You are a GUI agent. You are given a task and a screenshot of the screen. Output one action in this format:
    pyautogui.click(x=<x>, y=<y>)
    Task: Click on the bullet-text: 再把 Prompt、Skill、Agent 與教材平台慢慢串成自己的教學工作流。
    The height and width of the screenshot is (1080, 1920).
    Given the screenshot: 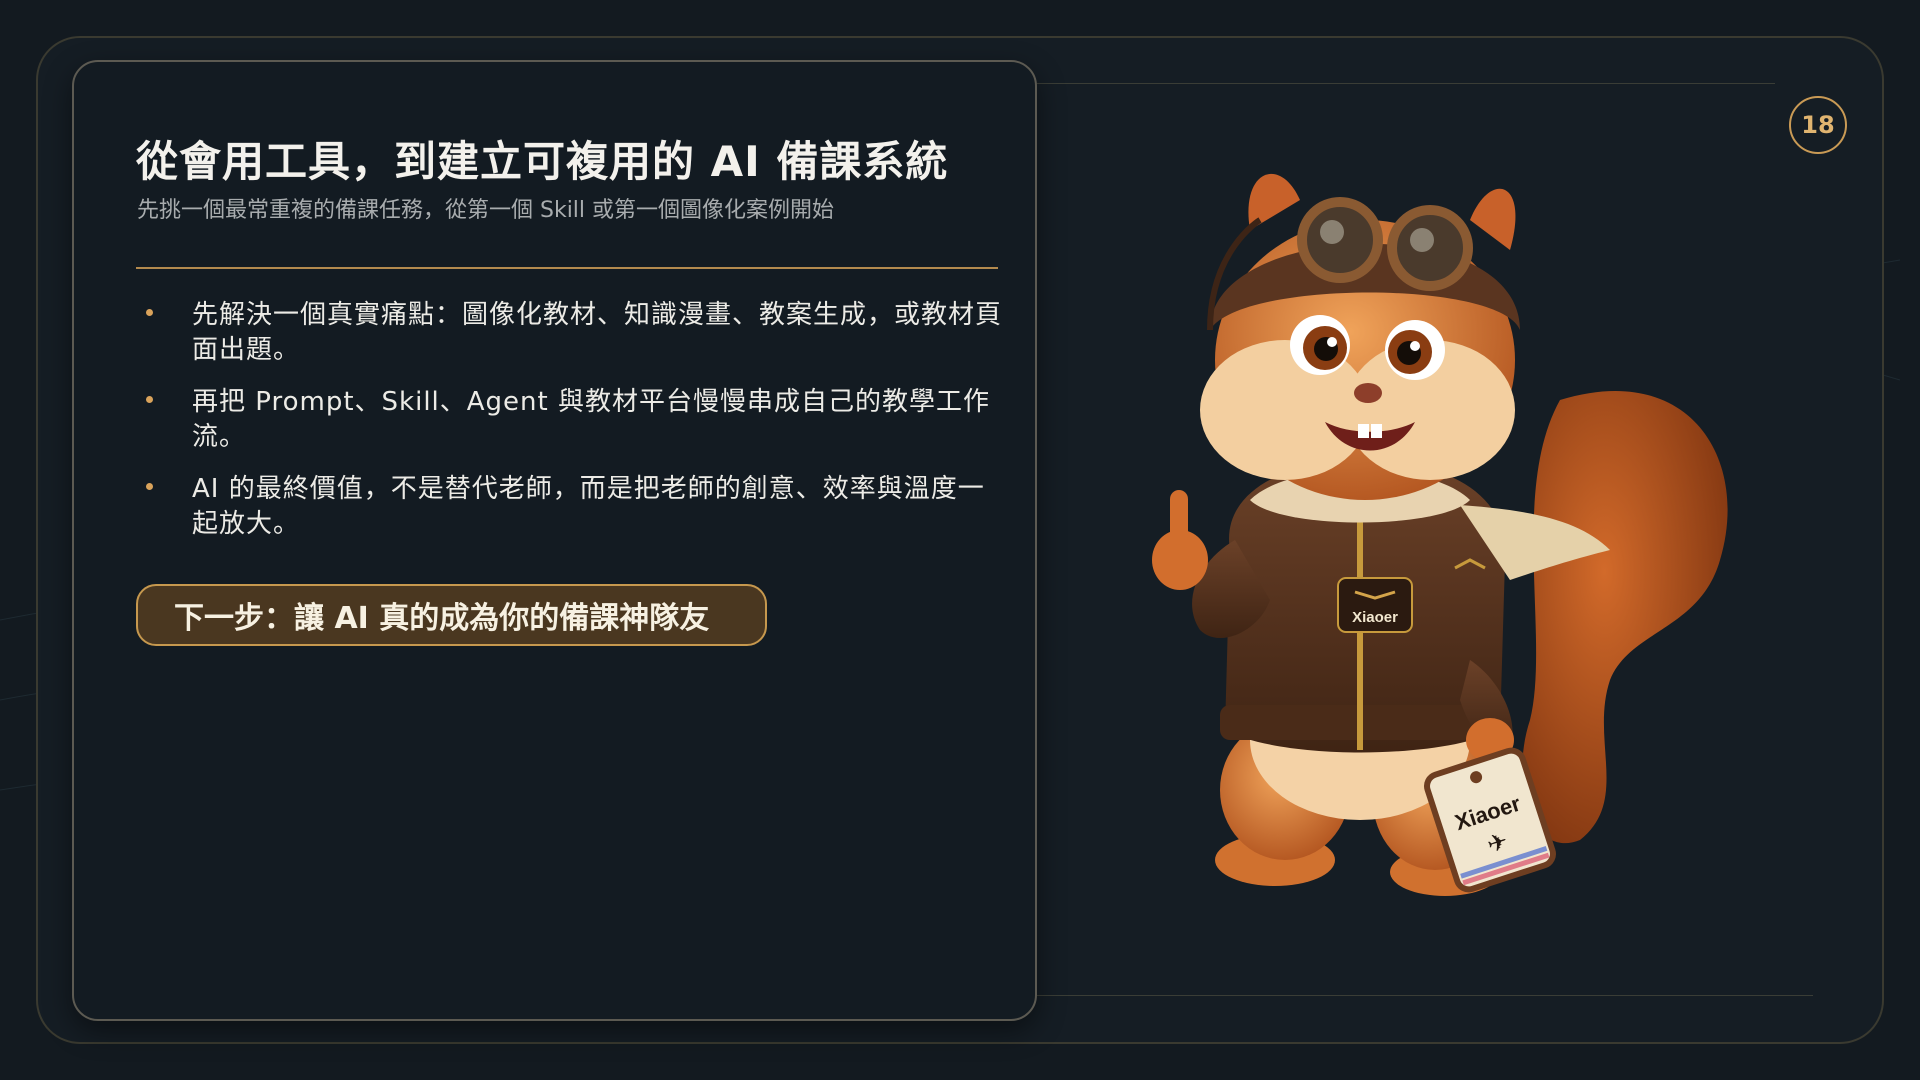 What is the action you would take?
    pyautogui.click(x=591, y=419)
    